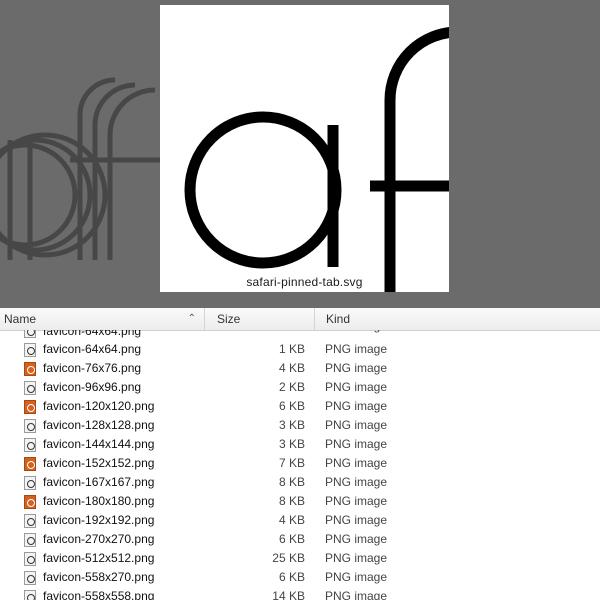 This screenshot has height=600, width=600. Describe the element at coordinates (229, 319) in the screenshot. I see `column-header-size-label: Size` at that location.